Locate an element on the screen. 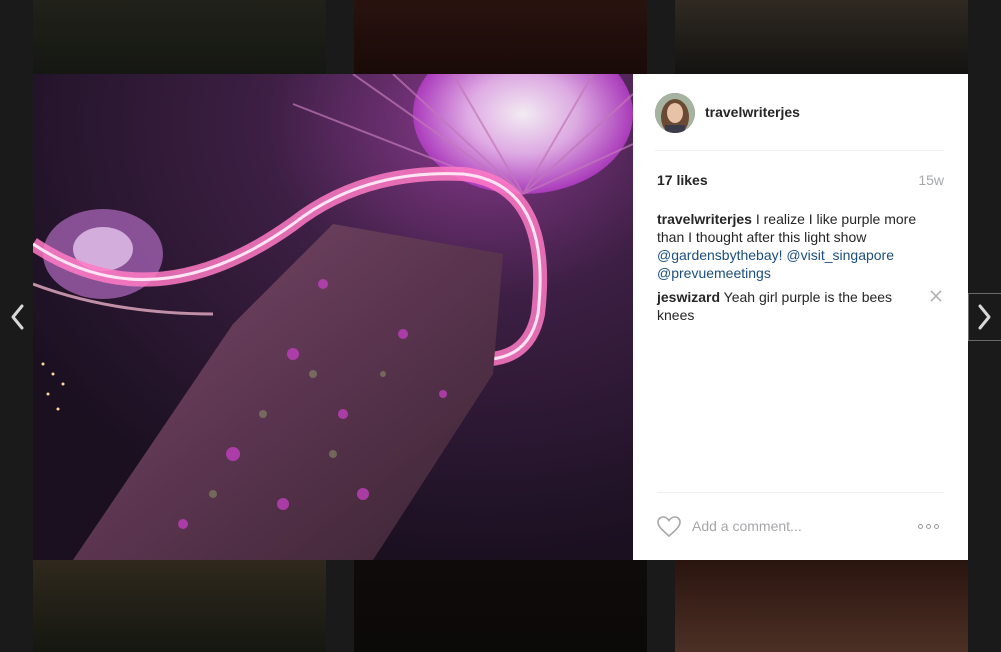 The height and width of the screenshot is (652, 1001). heart-icon is located at coordinates (669, 527).